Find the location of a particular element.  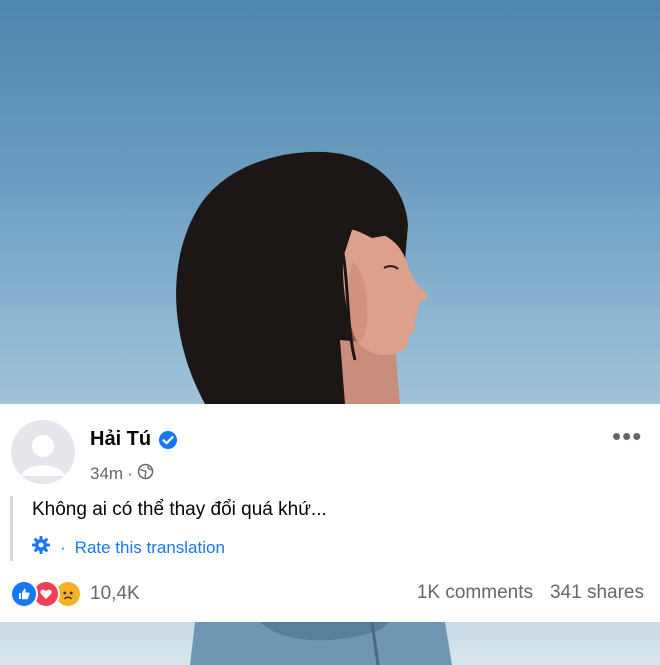

avatar is located at coordinates (43, 452).